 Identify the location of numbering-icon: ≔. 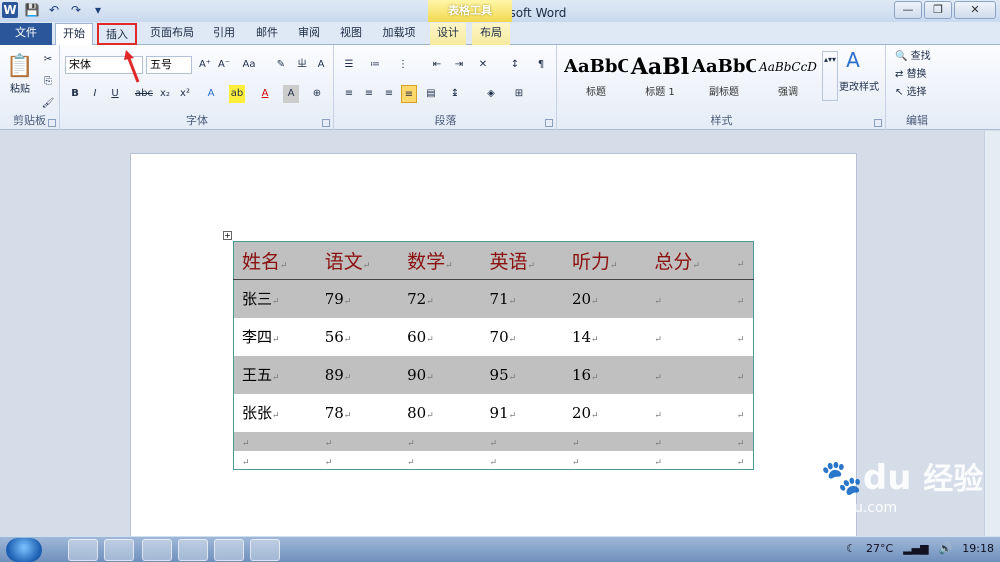
(375, 65).